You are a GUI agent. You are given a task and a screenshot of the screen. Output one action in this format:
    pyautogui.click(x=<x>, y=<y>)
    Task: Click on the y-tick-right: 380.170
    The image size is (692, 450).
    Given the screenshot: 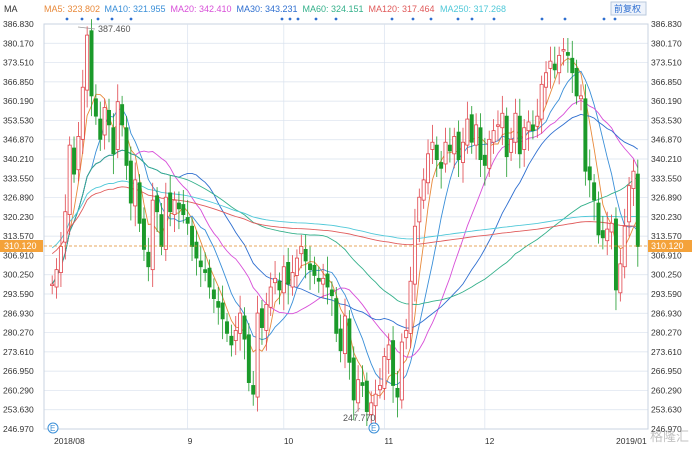 What is the action you would take?
    pyautogui.click(x=666, y=43)
    